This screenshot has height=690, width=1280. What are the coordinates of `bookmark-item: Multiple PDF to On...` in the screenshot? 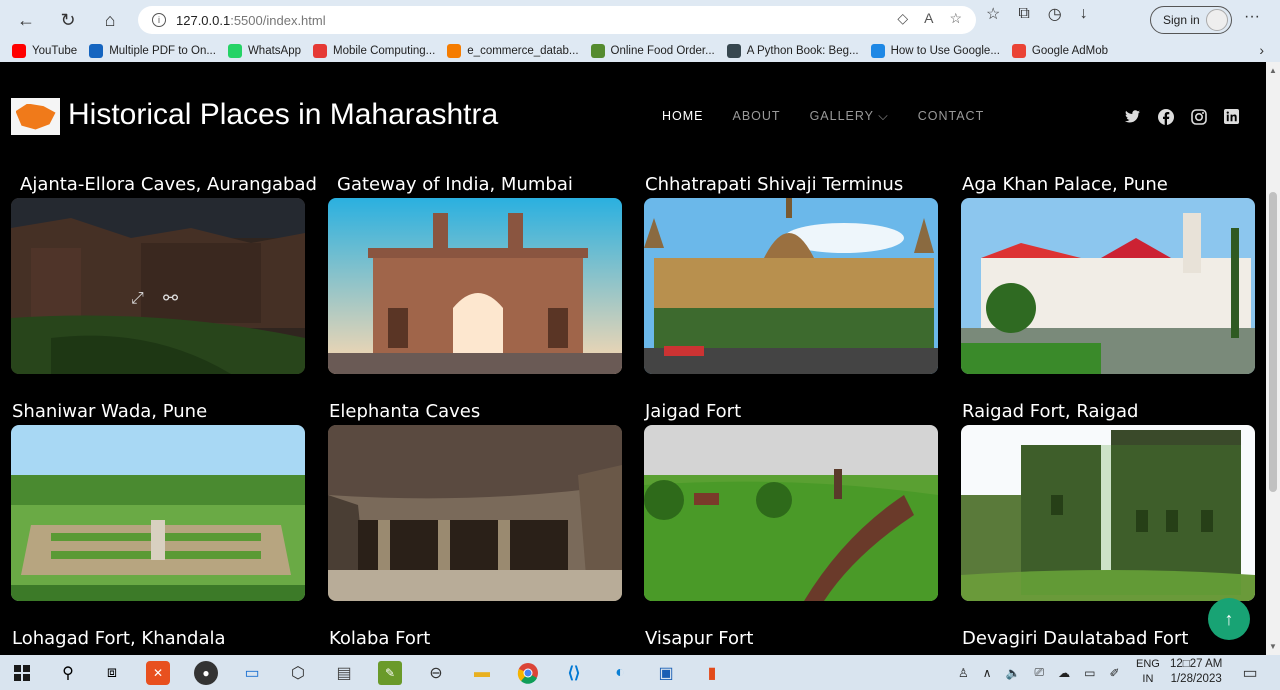 It's located at (152, 51).